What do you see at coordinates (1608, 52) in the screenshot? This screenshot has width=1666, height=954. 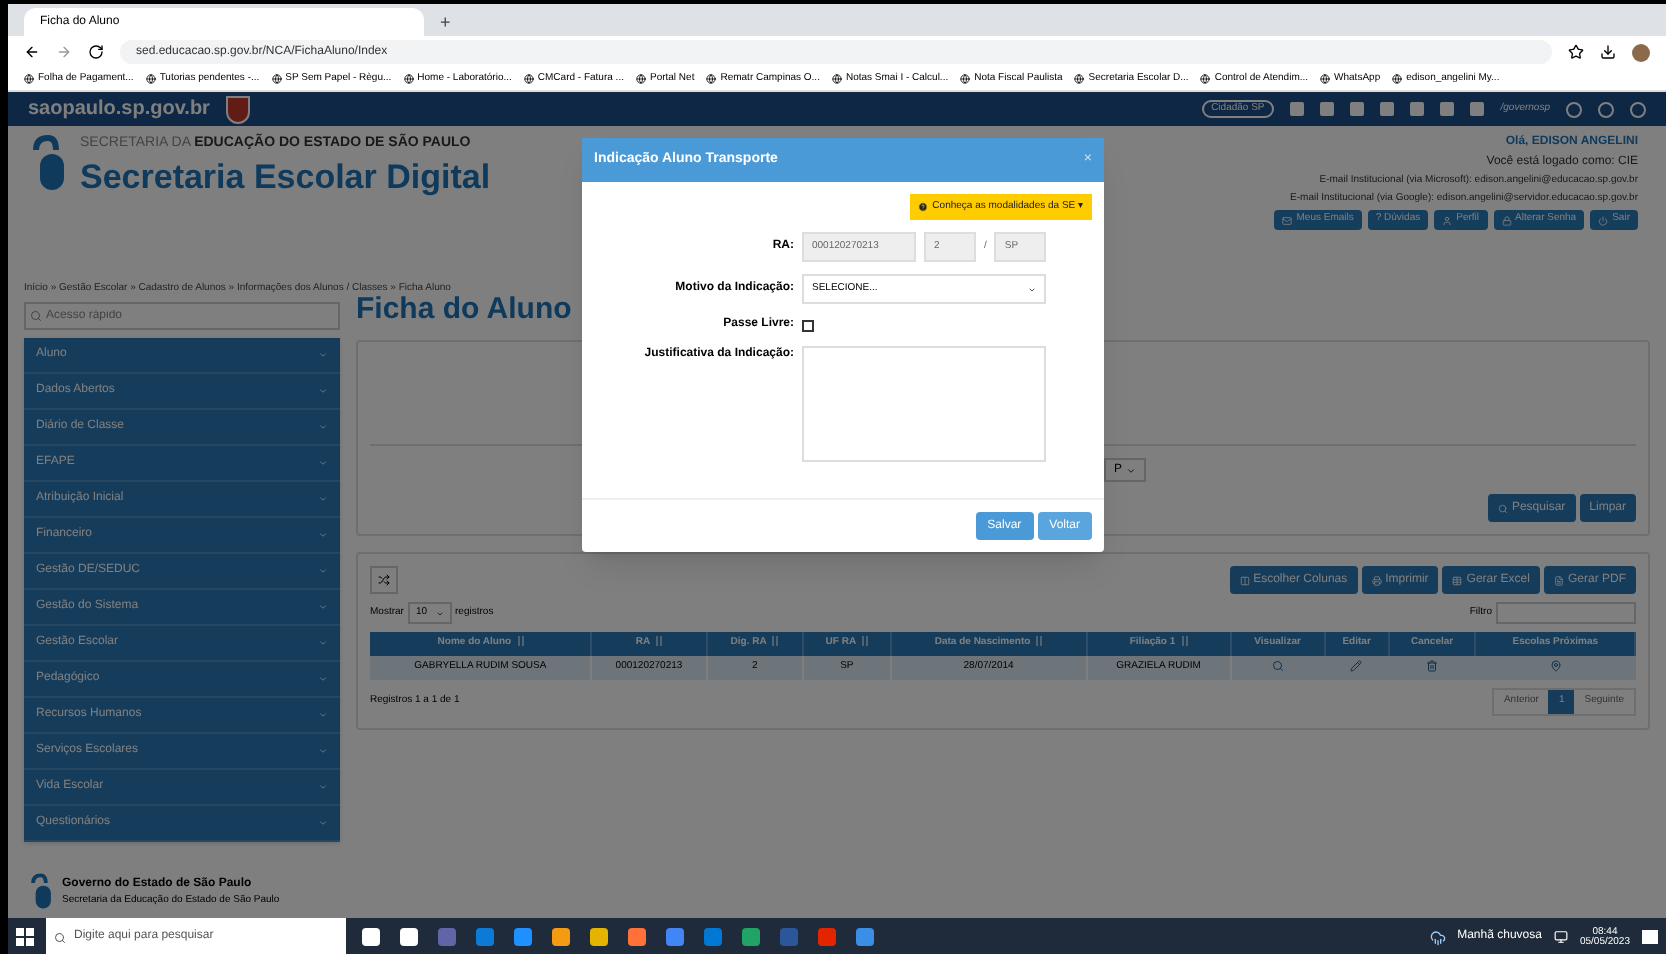 I see `download-icon` at bounding box center [1608, 52].